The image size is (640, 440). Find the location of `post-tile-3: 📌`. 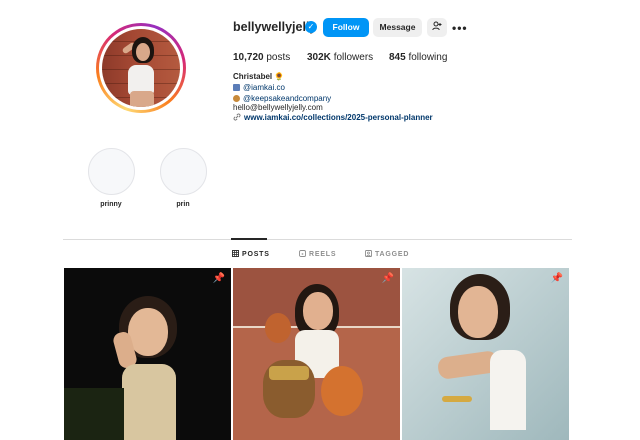

post-tile-3: 📌 is located at coordinates (485, 354).